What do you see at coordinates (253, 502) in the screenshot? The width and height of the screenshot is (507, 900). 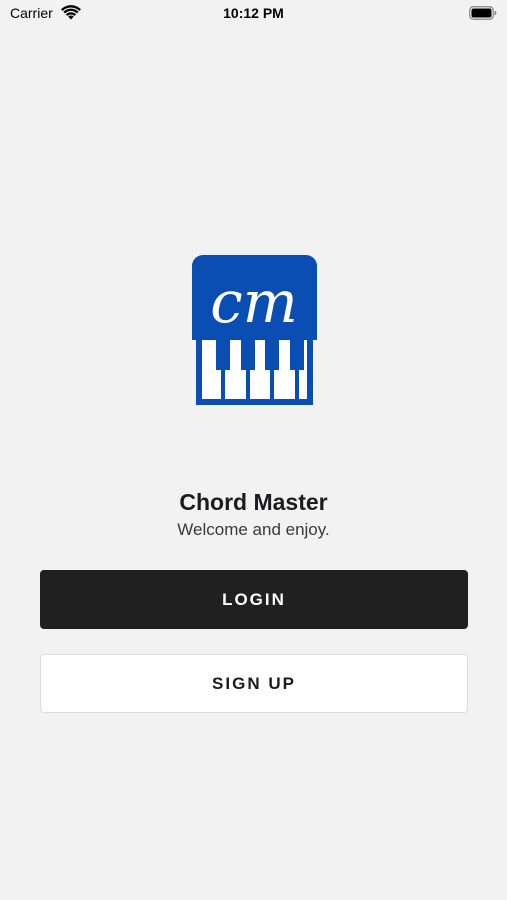 I see `app-title: Chord Master` at bounding box center [253, 502].